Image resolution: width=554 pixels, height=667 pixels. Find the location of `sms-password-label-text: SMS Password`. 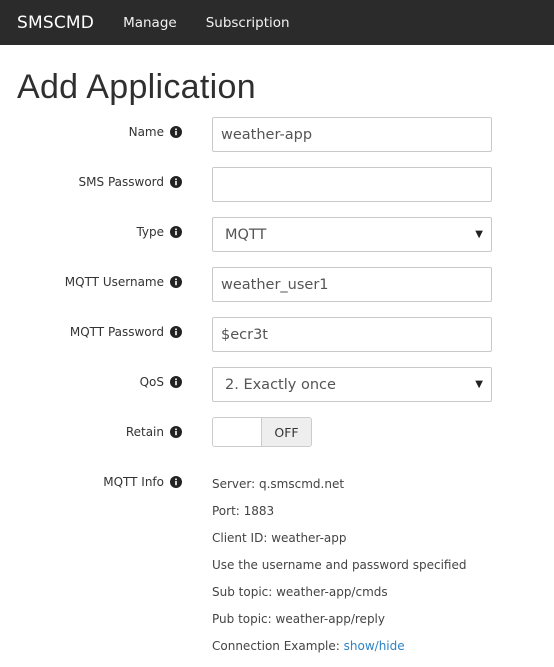

sms-password-label-text: SMS Password is located at coordinates (121, 182).